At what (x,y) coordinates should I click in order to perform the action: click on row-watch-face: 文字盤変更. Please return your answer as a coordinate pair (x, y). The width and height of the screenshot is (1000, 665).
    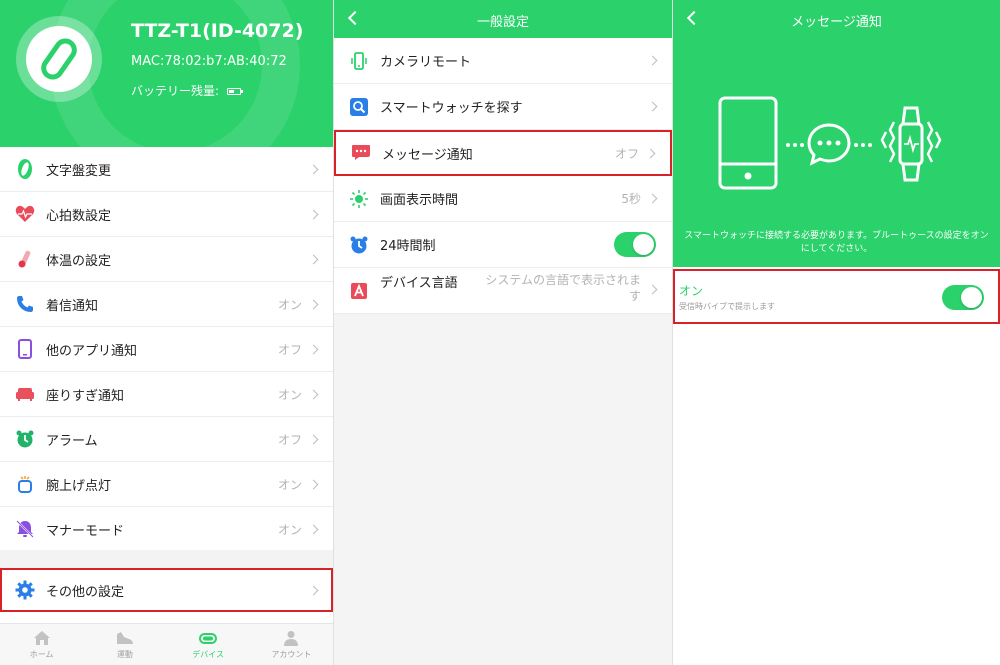
    Looking at the image, I should click on (166, 169).